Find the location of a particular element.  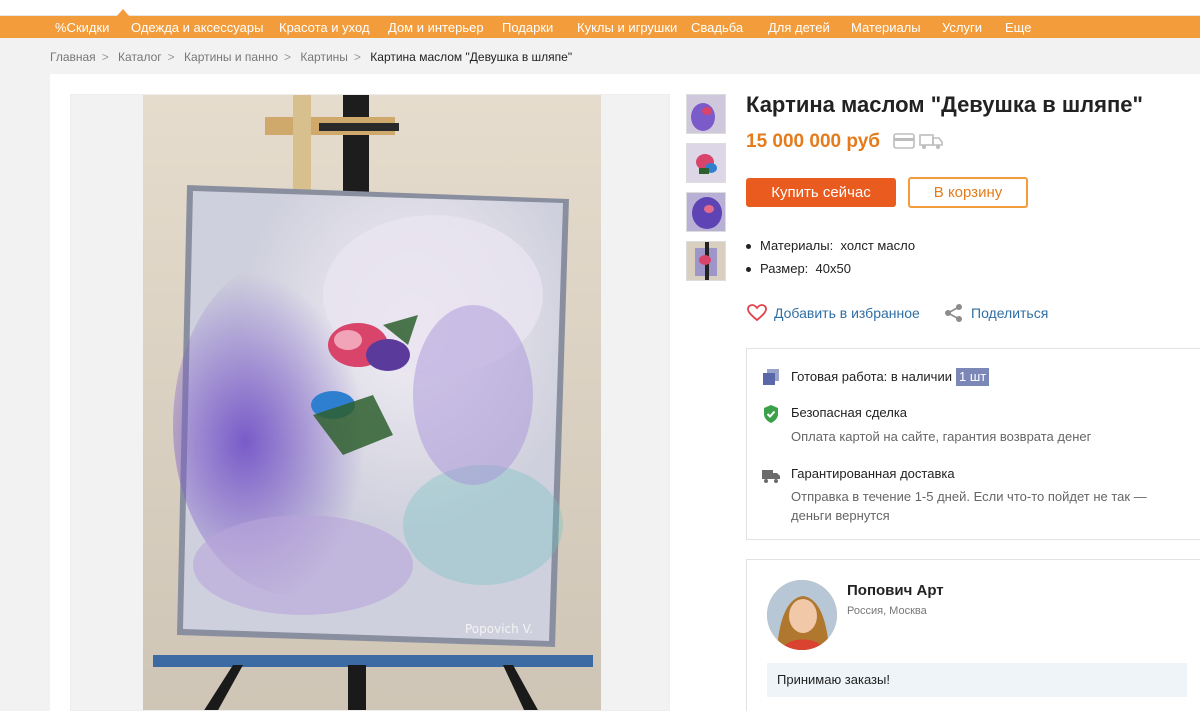

nav-item-home: Дом и интерьер is located at coordinates (436, 27).